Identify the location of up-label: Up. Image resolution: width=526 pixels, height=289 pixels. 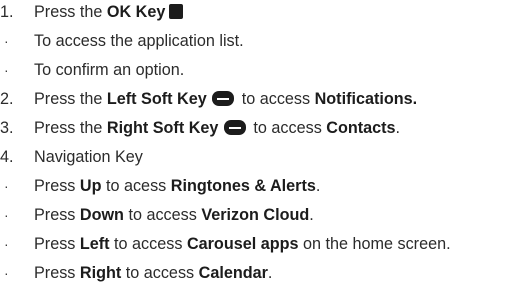
(90, 186).